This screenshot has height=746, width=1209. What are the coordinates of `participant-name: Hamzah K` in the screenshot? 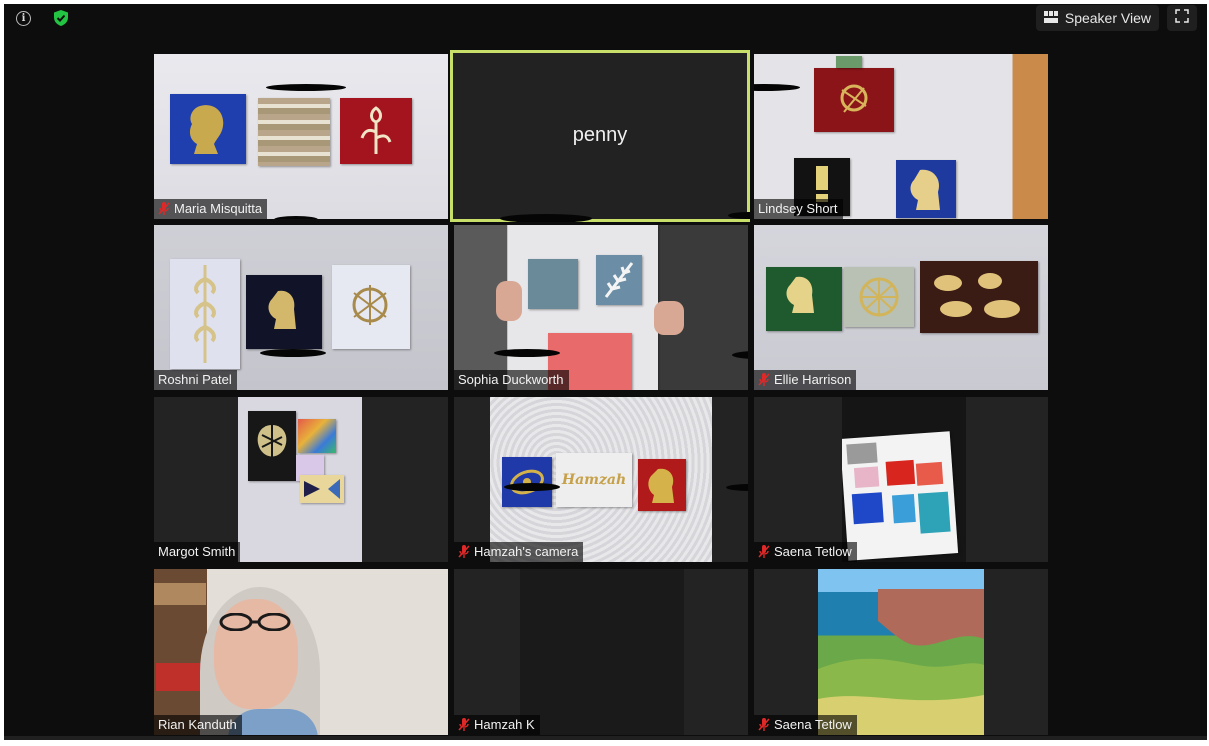 It's located at (504, 724).